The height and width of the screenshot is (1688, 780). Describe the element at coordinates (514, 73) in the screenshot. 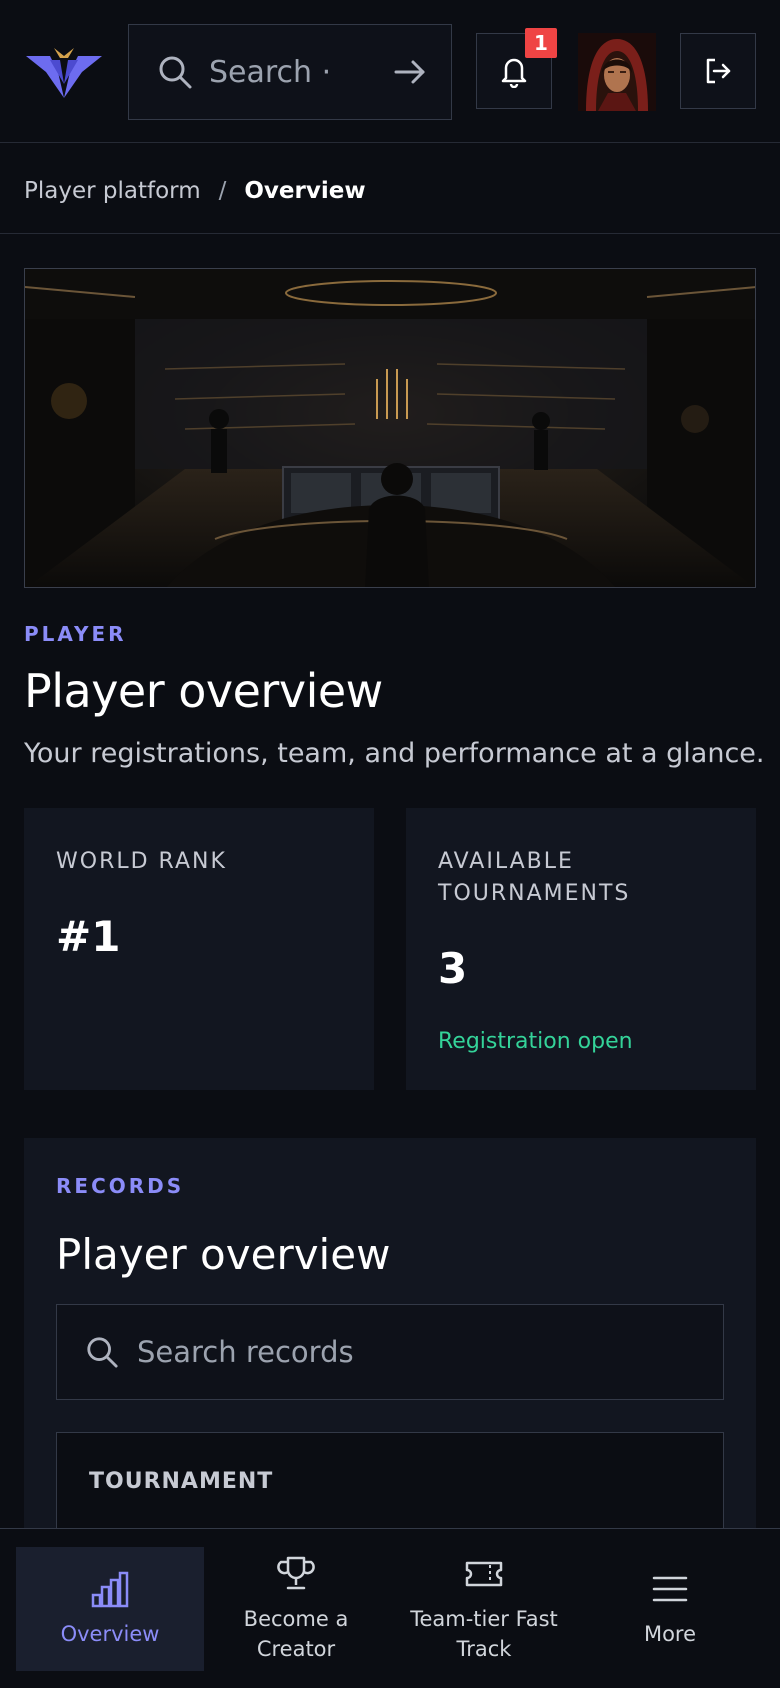

I see `bell-icon` at that location.